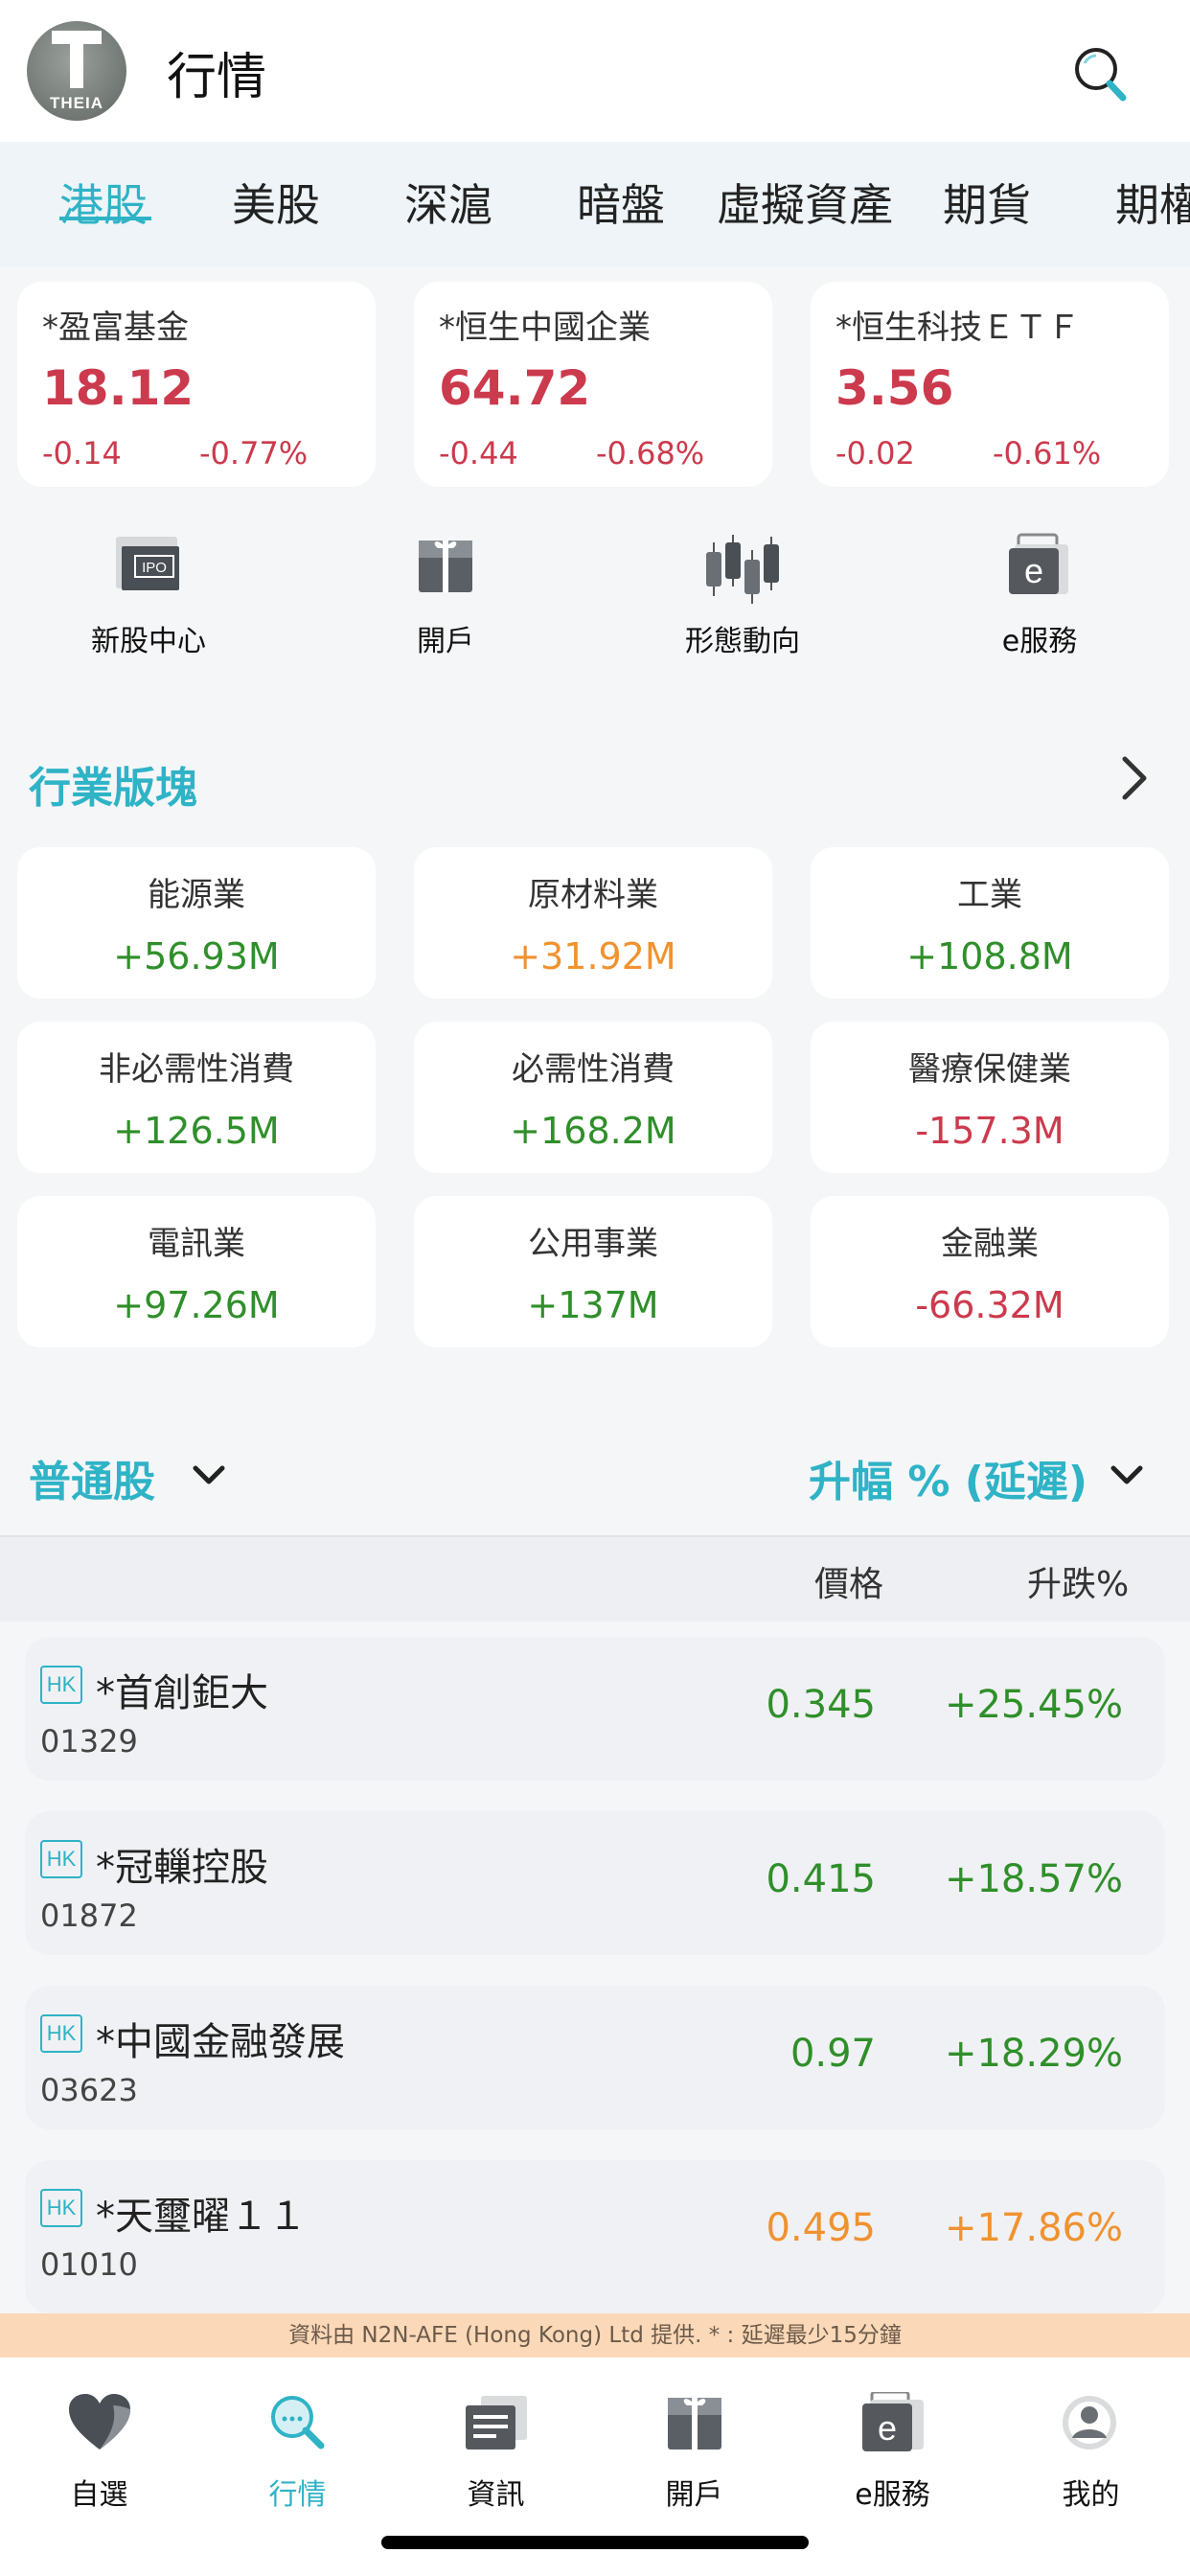  Describe the element at coordinates (182, 1693) in the screenshot. I see `stock-name: *首創鉅大` at that location.